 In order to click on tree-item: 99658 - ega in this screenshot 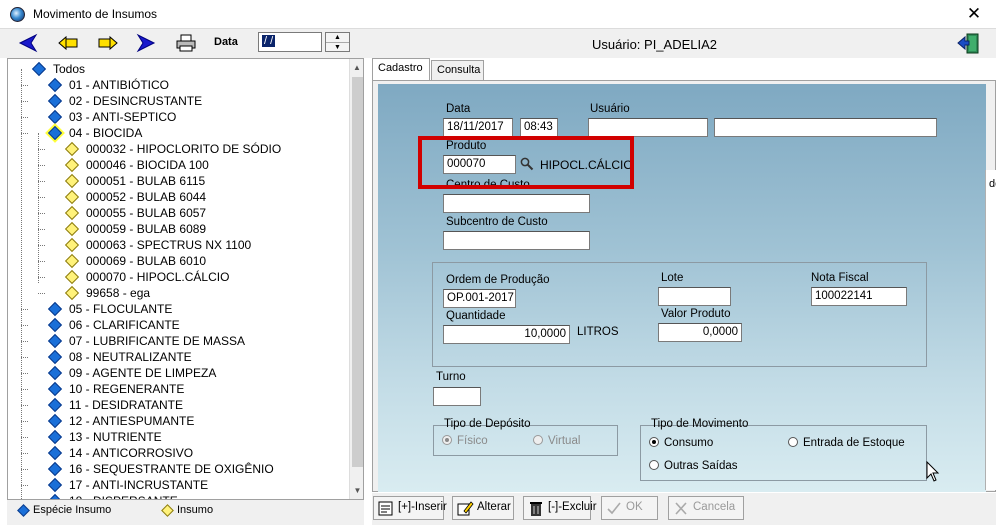, I will do `click(178, 293)`.